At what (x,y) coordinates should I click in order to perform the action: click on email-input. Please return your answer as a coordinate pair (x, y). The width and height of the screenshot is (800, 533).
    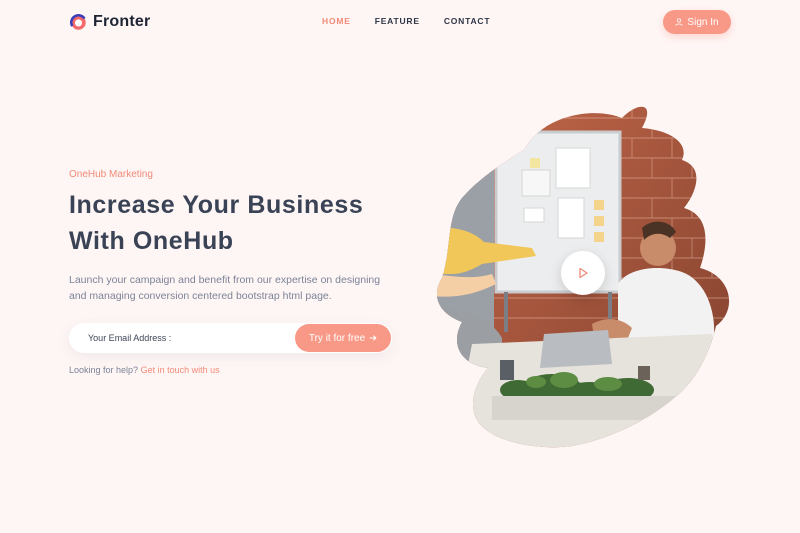
    Looking at the image, I should click on (182, 338).